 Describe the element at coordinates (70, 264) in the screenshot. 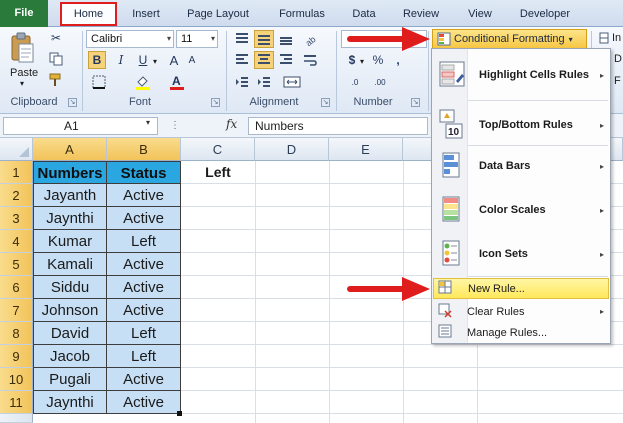

I see `table-cell: Kamali` at that location.